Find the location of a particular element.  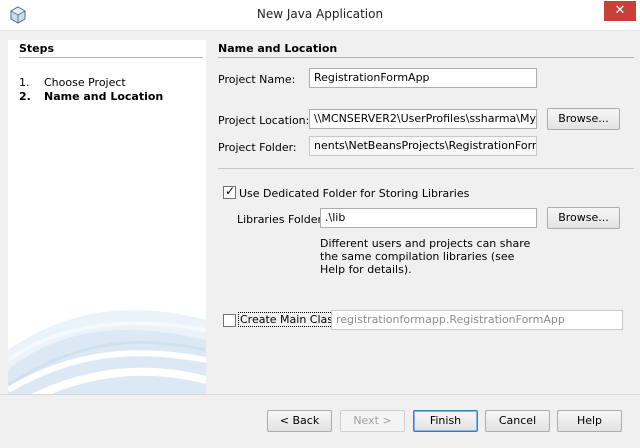

create-main-class-checkbox is located at coordinates (229, 320).